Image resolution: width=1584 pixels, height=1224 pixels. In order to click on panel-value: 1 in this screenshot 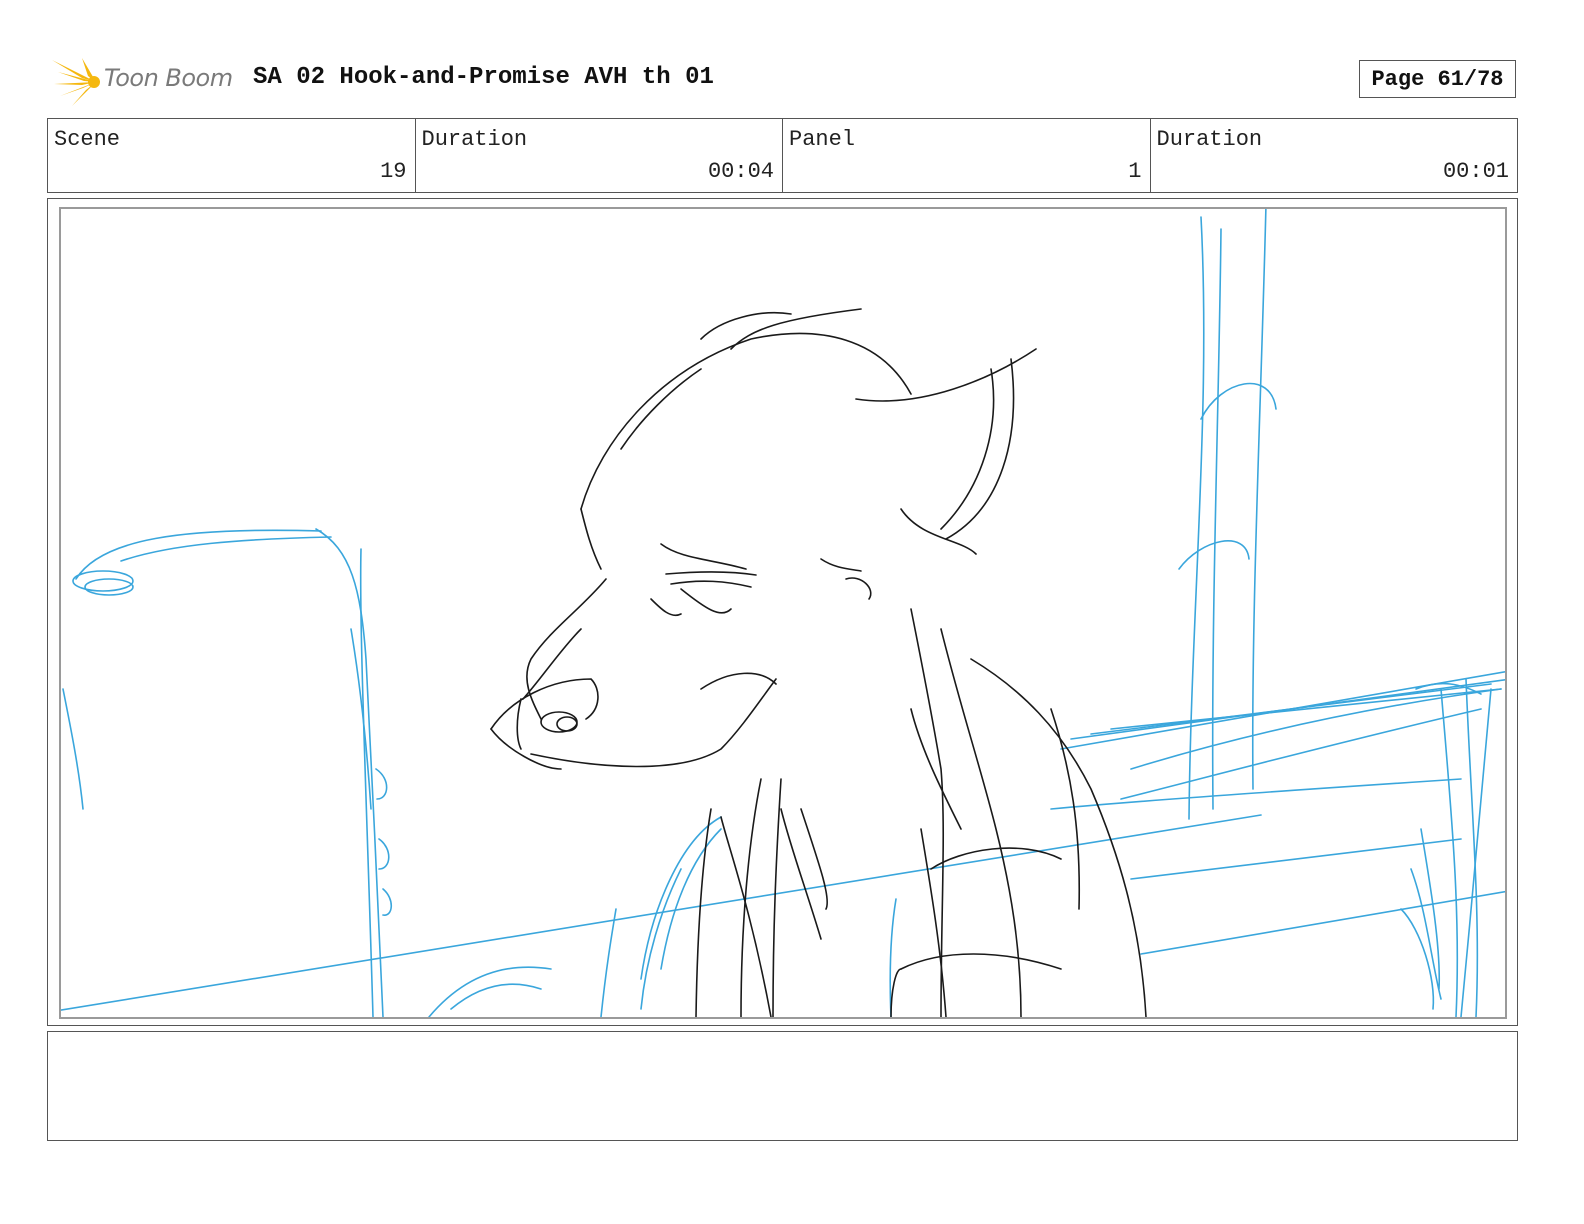, I will do `click(1135, 171)`.